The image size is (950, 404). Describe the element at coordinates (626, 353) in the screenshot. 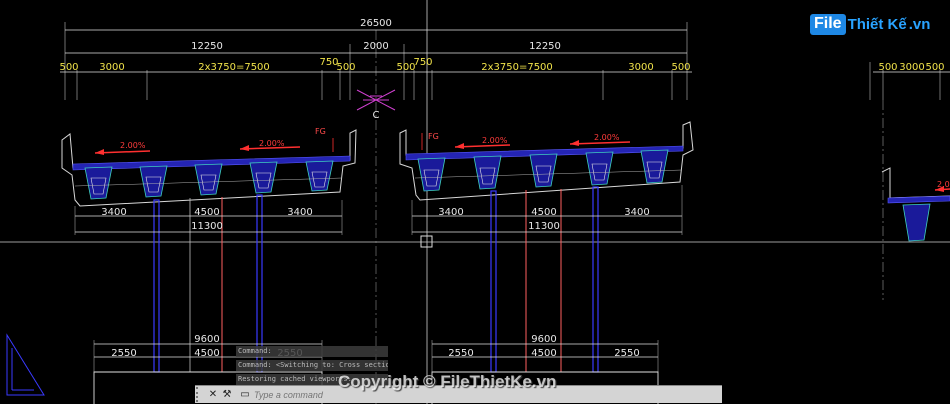

I see `dim-footing-right-2: 2550` at that location.